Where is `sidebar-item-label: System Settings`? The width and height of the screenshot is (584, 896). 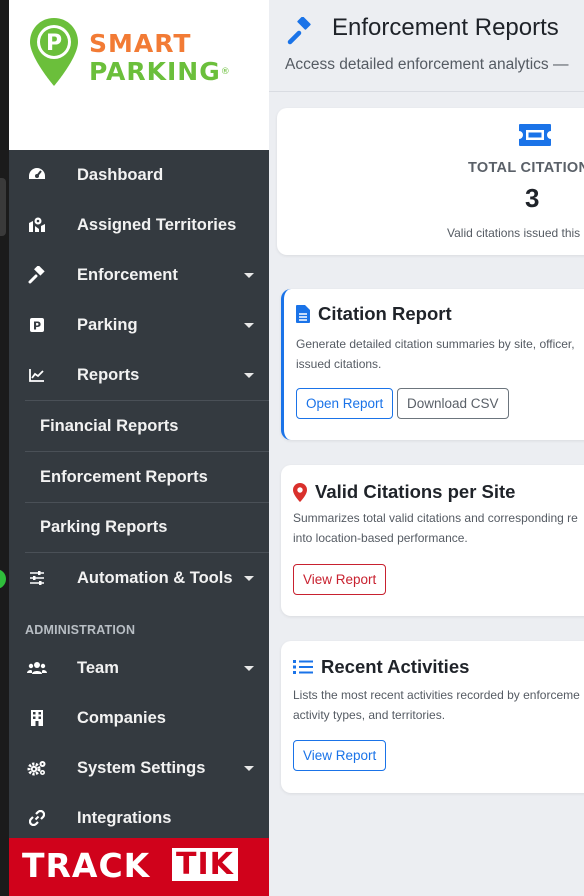
sidebar-item-label: System Settings is located at coordinates (141, 767).